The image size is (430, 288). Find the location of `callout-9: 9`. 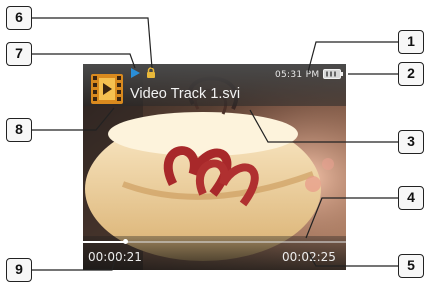

callout-9: 9 is located at coordinates (19, 270).